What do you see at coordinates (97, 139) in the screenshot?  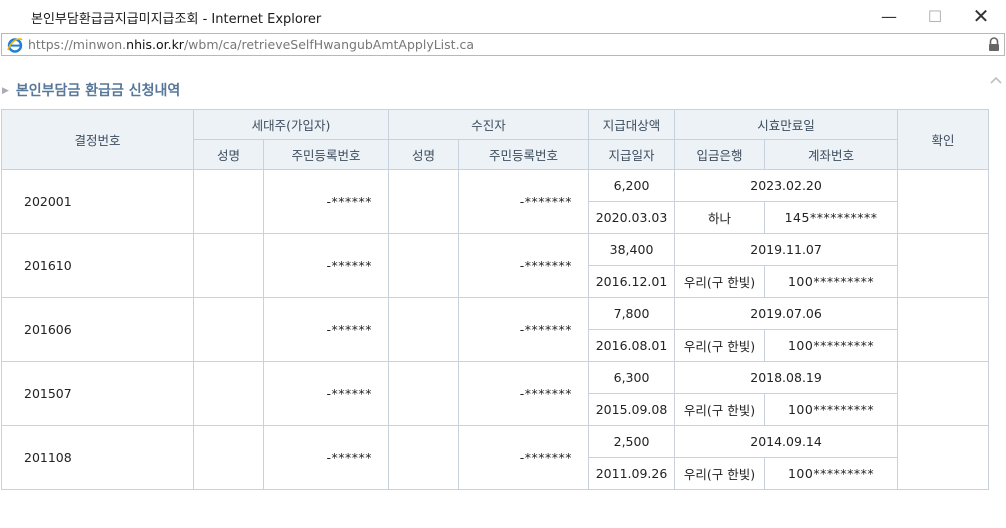 I see `header-decision: 결정번호` at bounding box center [97, 139].